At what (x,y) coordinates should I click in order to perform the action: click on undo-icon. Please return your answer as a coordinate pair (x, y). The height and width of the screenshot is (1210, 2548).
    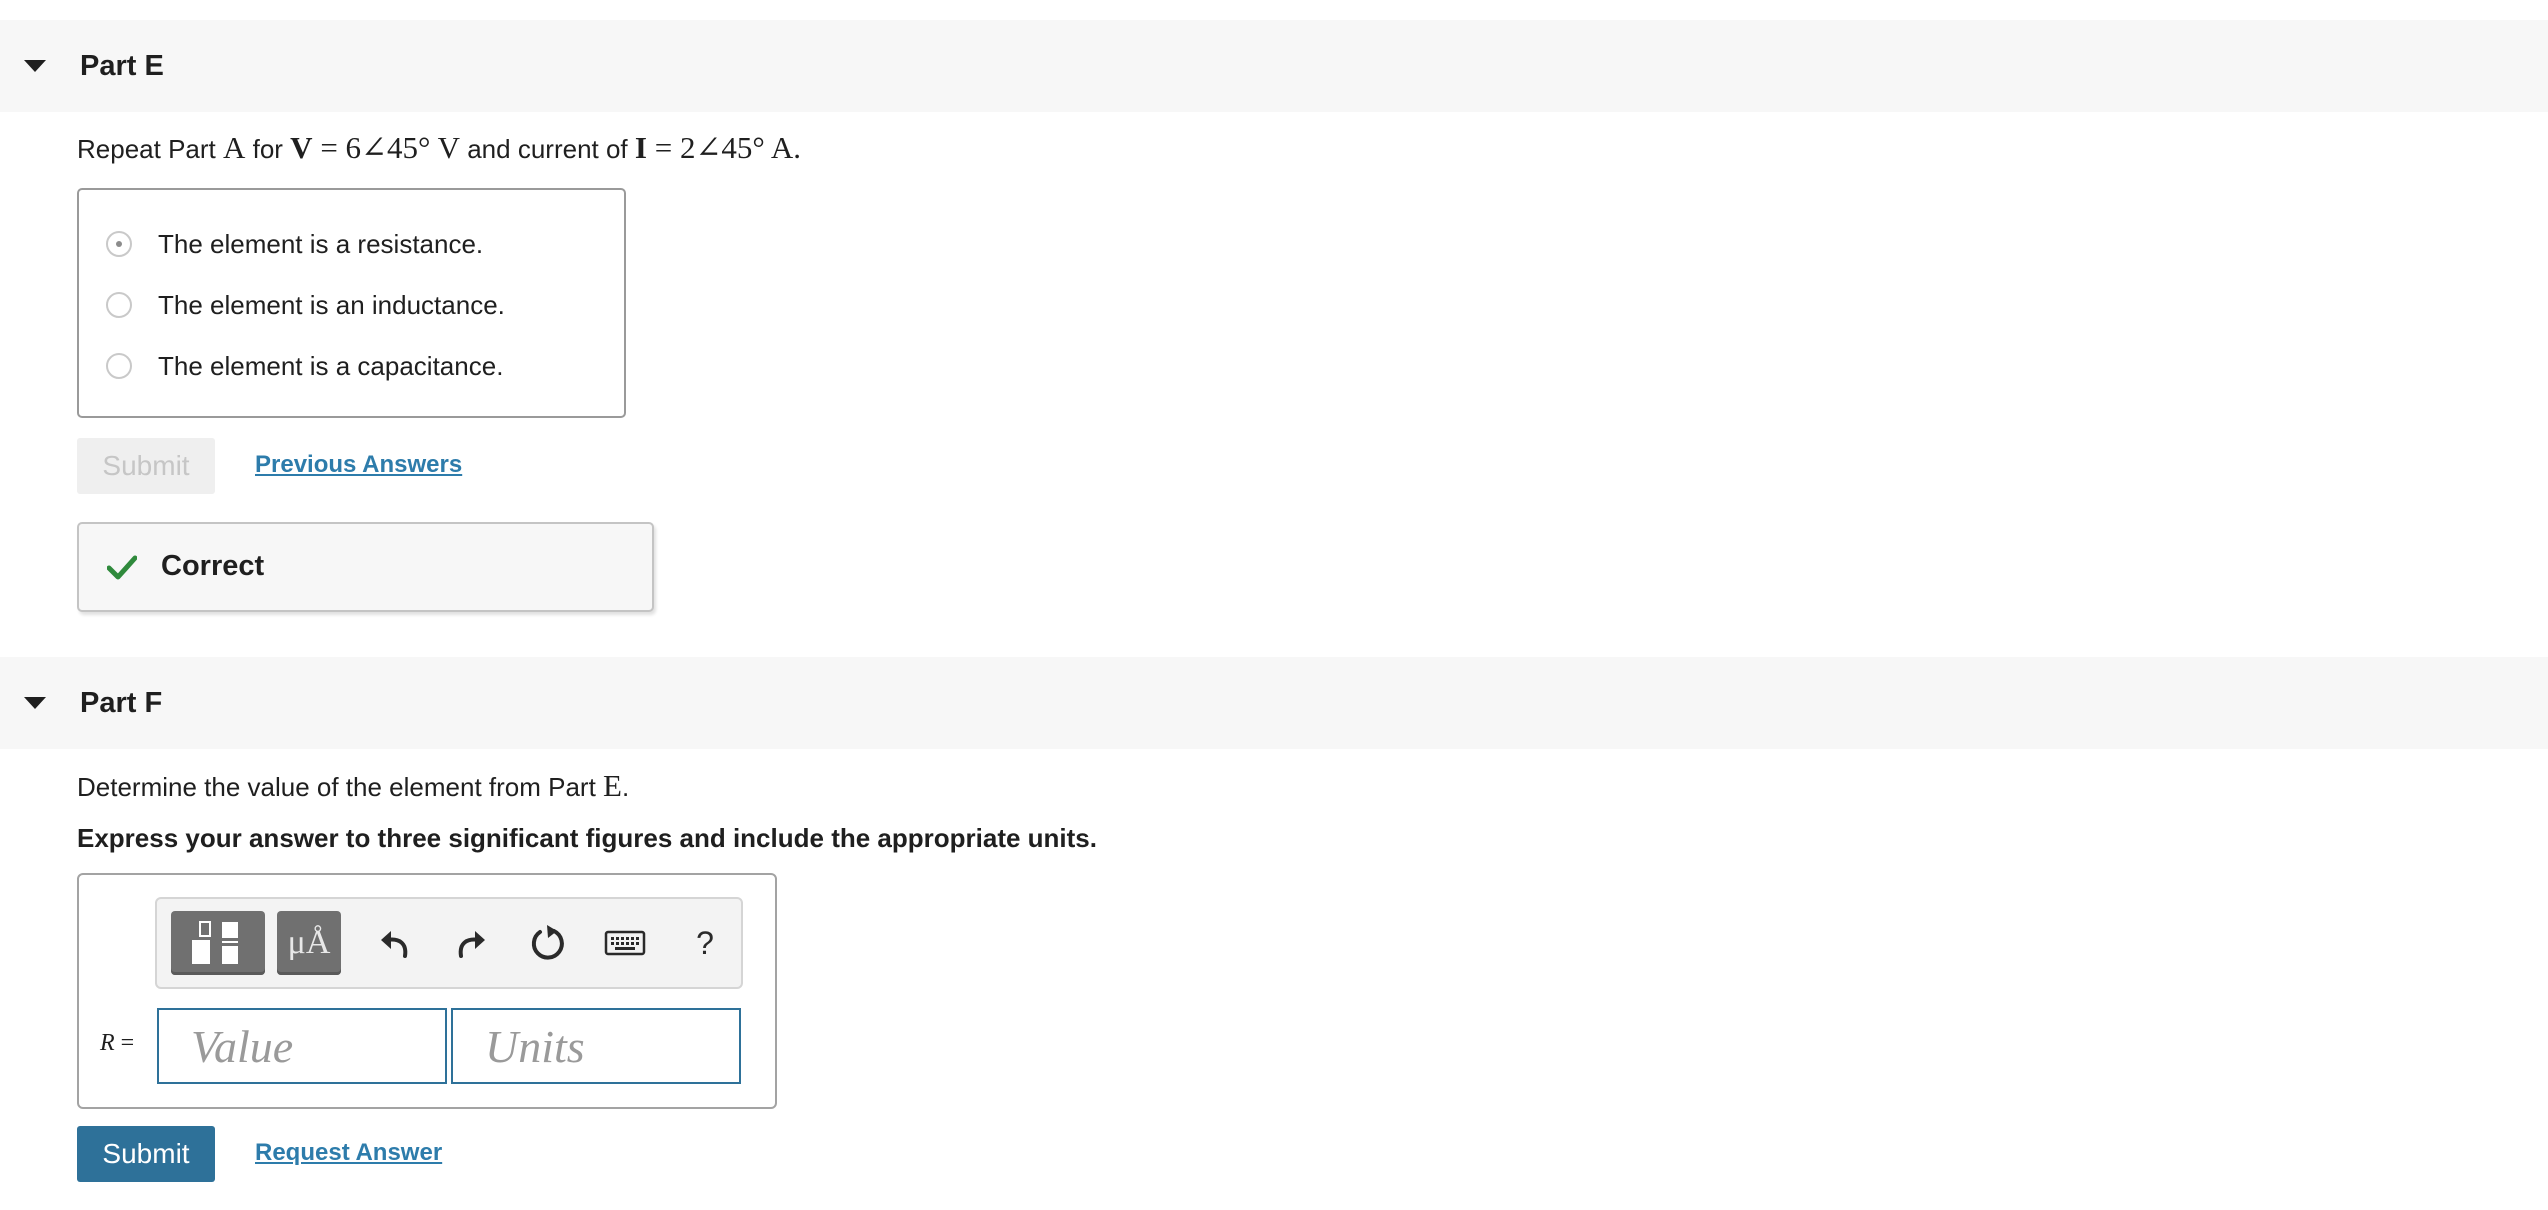
    Looking at the image, I should click on (394, 944).